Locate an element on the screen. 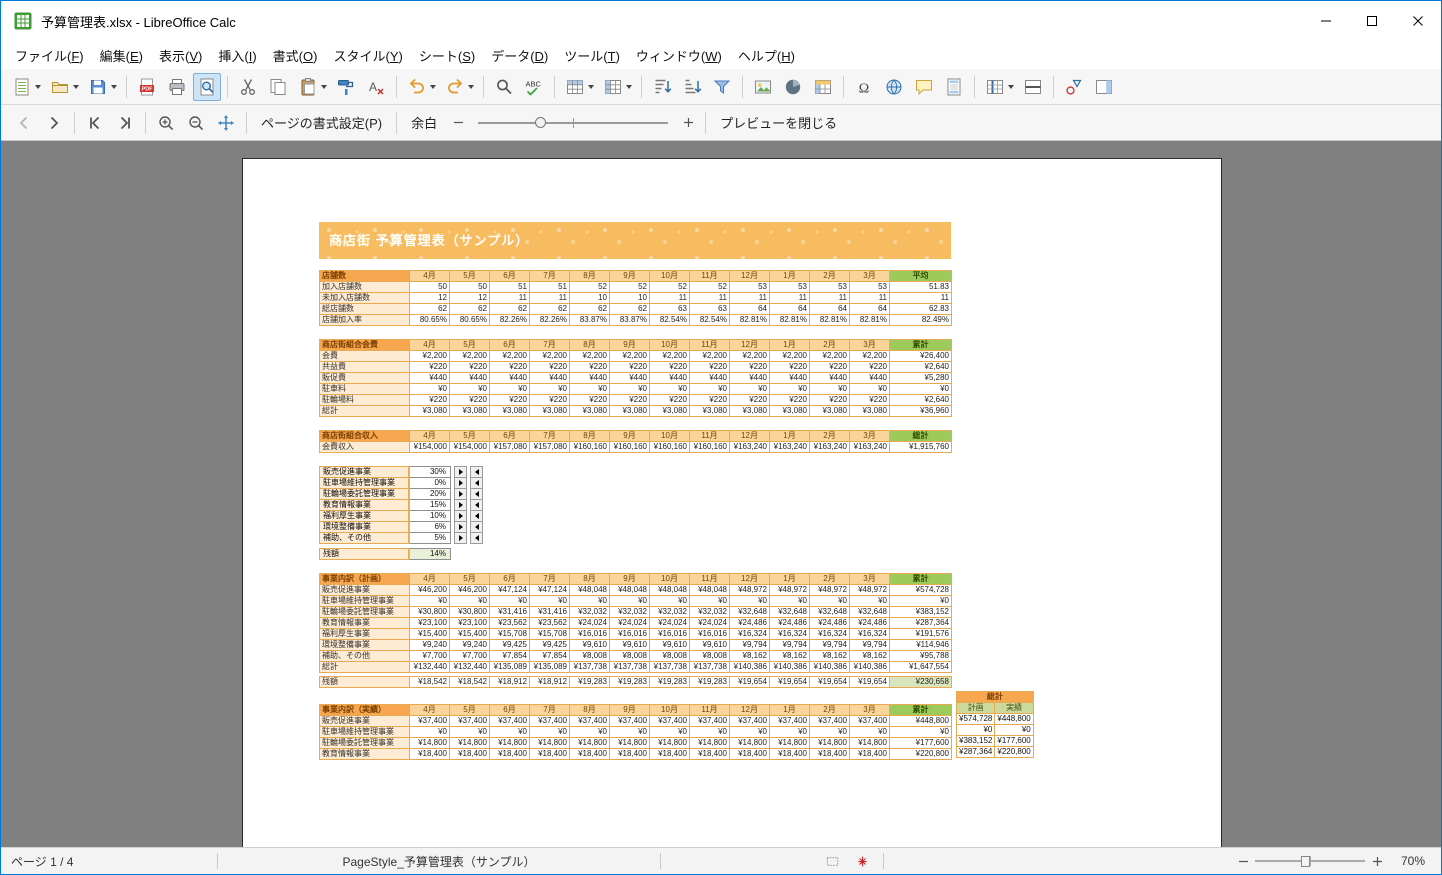 This screenshot has height=875, width=1442. format-page-button: ページの書式設定(P) is located at coordinates (321, 122).